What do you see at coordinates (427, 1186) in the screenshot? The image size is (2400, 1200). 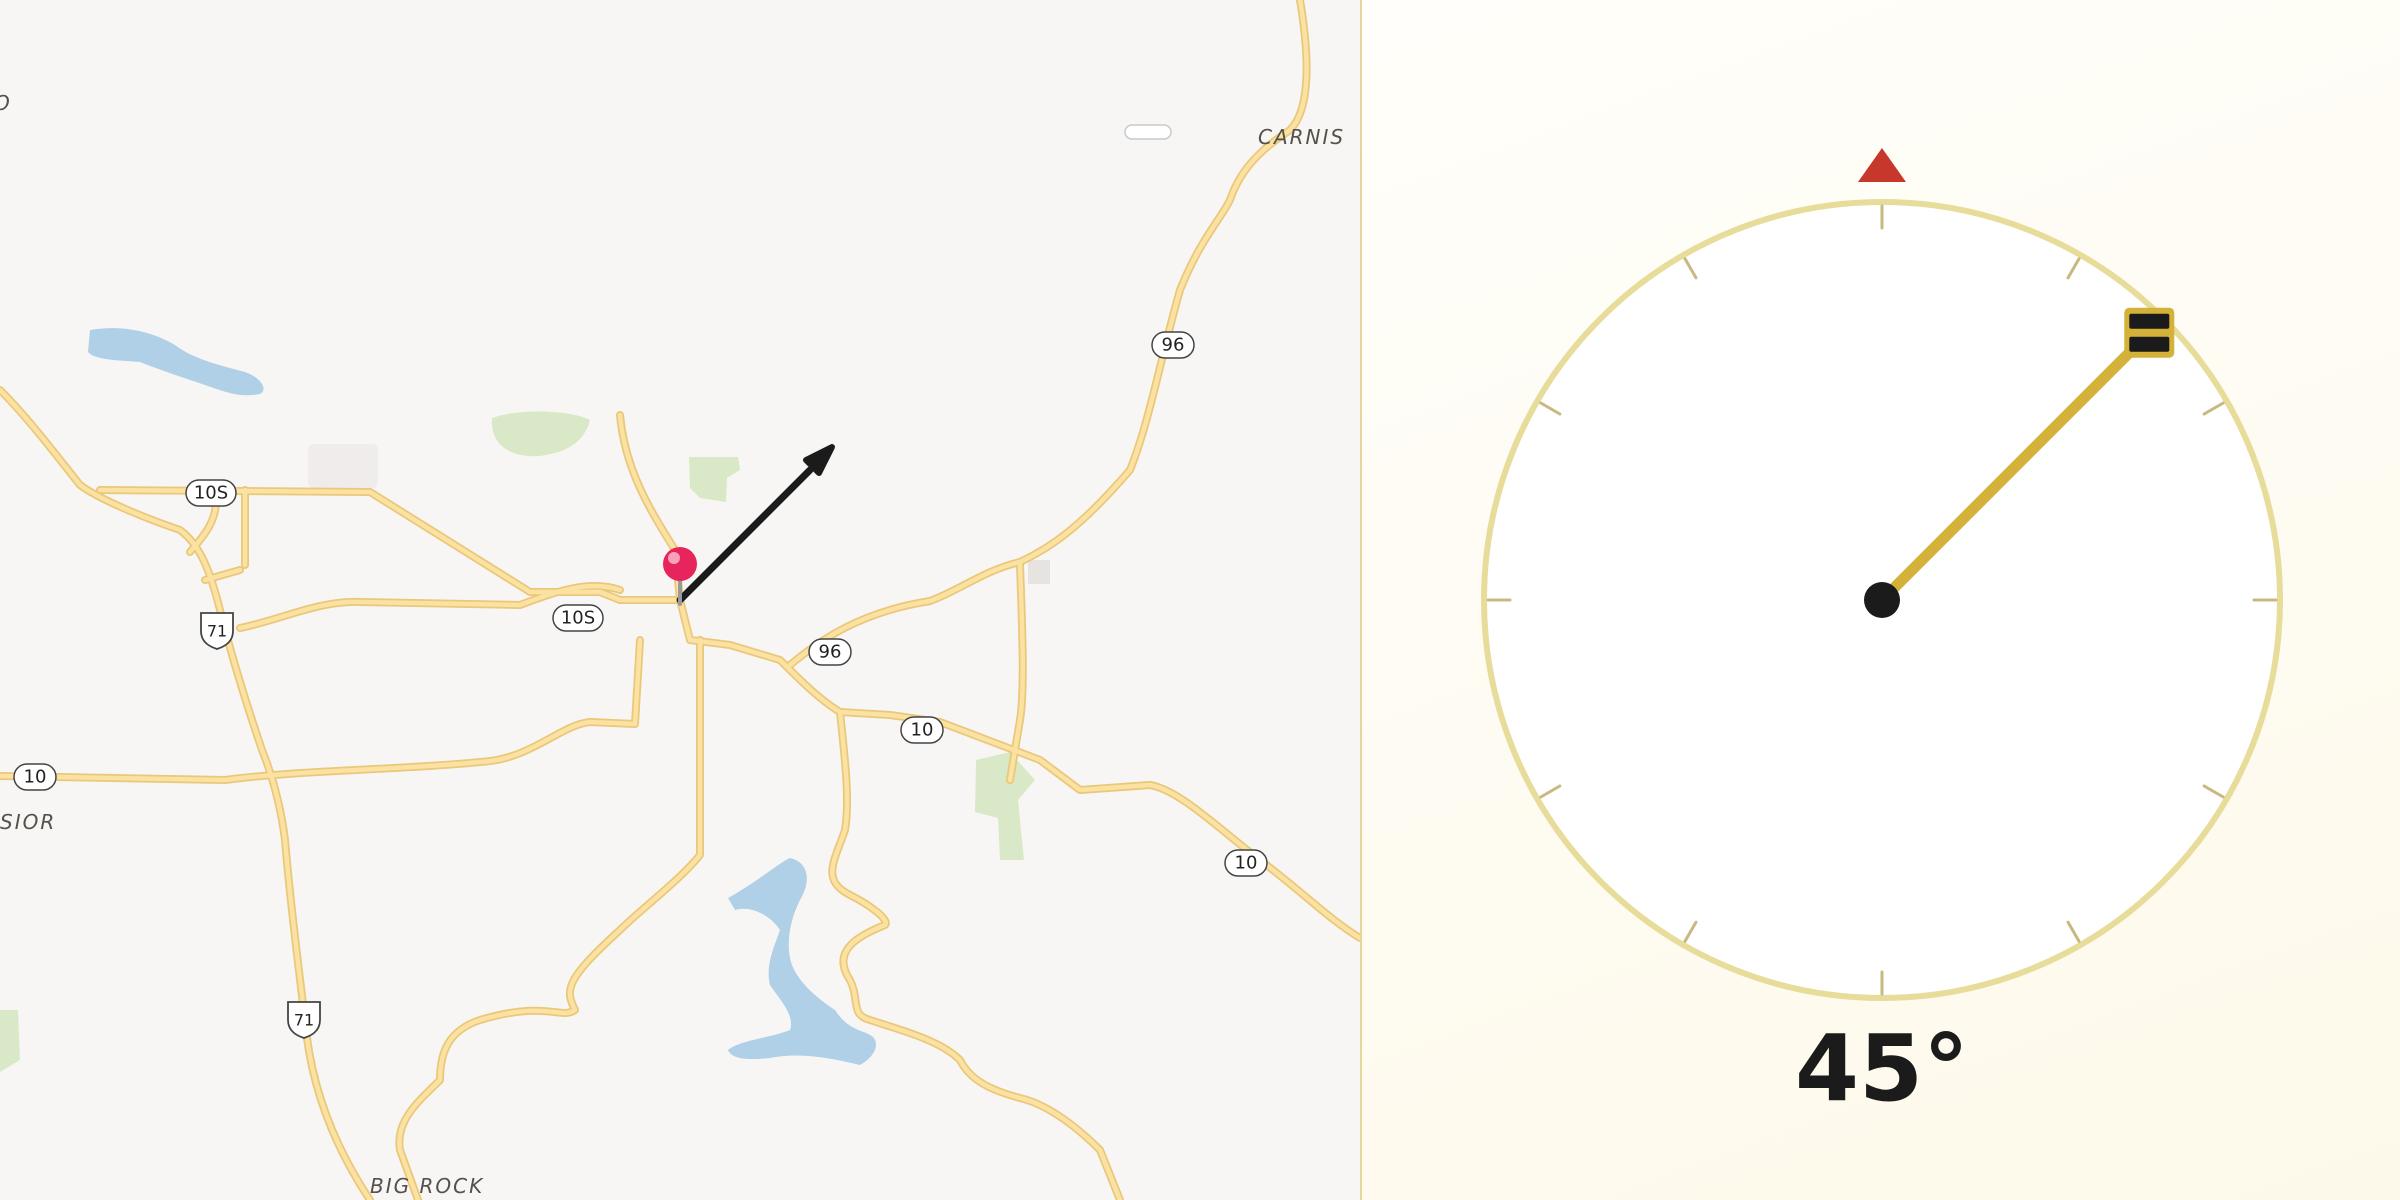 I see `town-label-big-rock: BIG ROCK` at bounding box center [427, 1186].